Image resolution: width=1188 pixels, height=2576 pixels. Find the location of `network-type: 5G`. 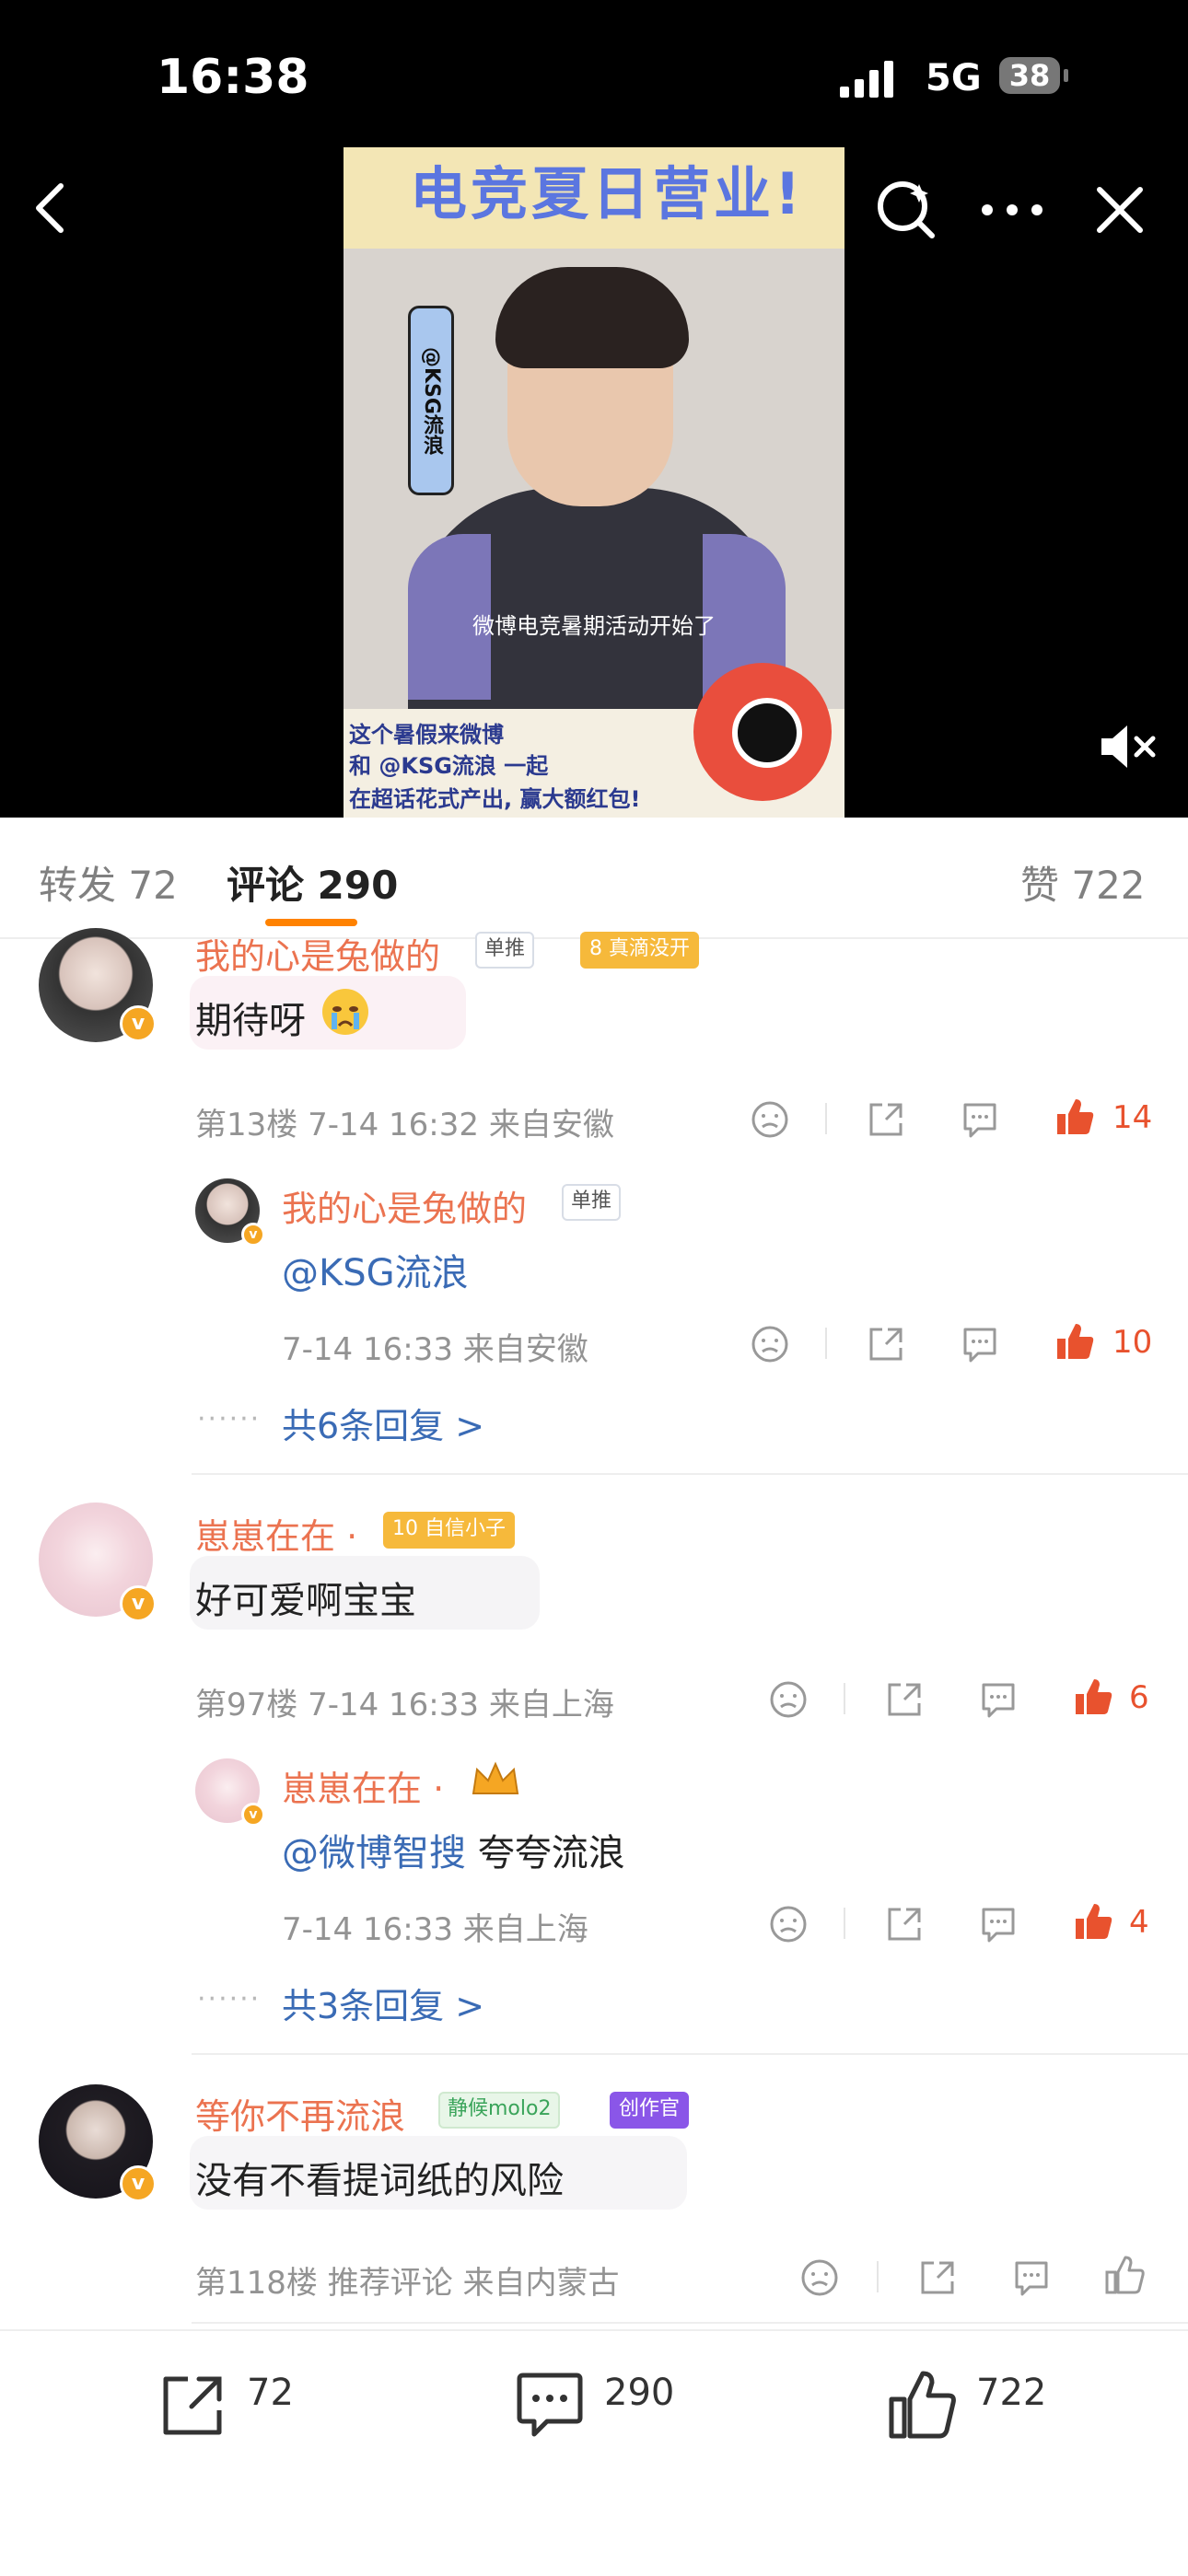

network-type: 5G is located at coordinates (954, 78).